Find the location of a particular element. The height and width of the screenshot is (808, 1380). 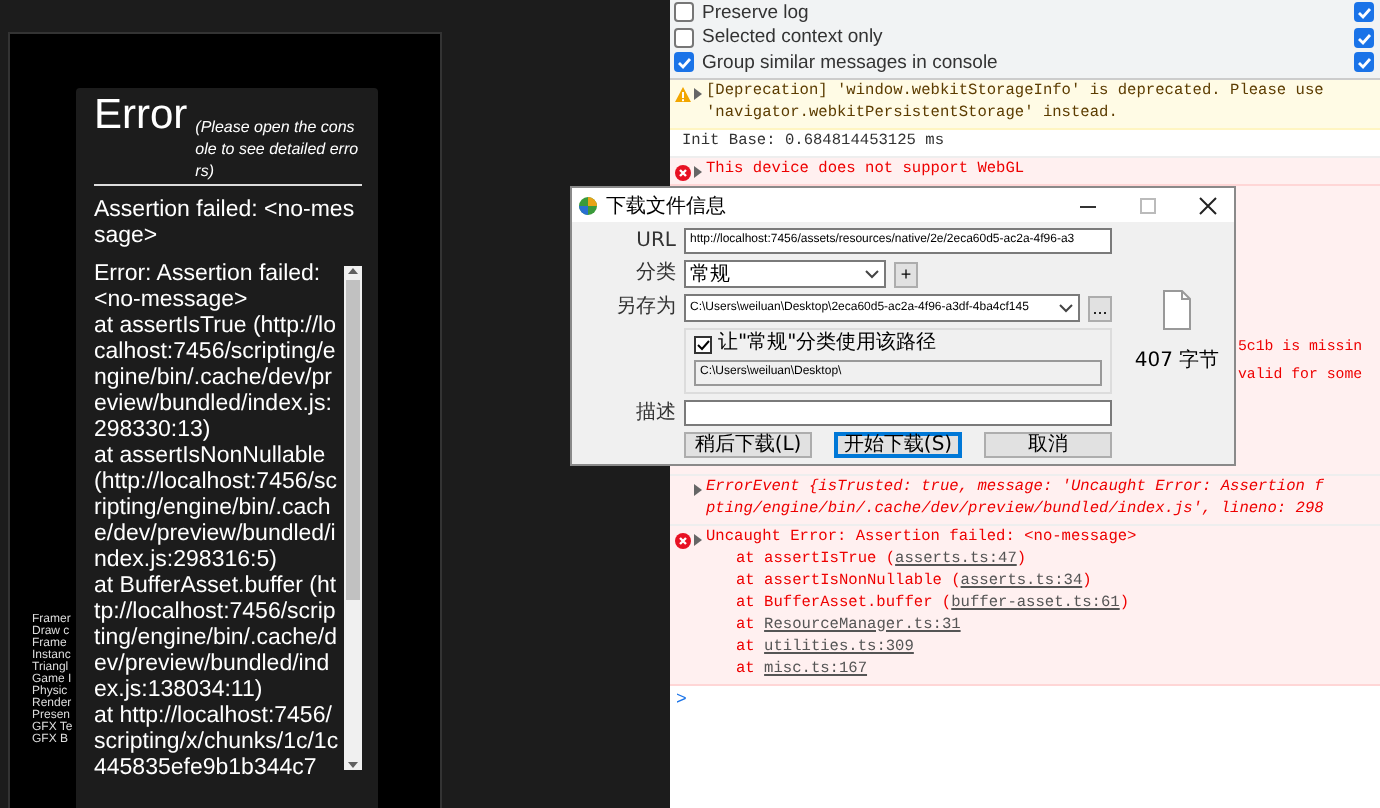

checkbox-label: Group similar messages in console is located at coordinates (850, 62).